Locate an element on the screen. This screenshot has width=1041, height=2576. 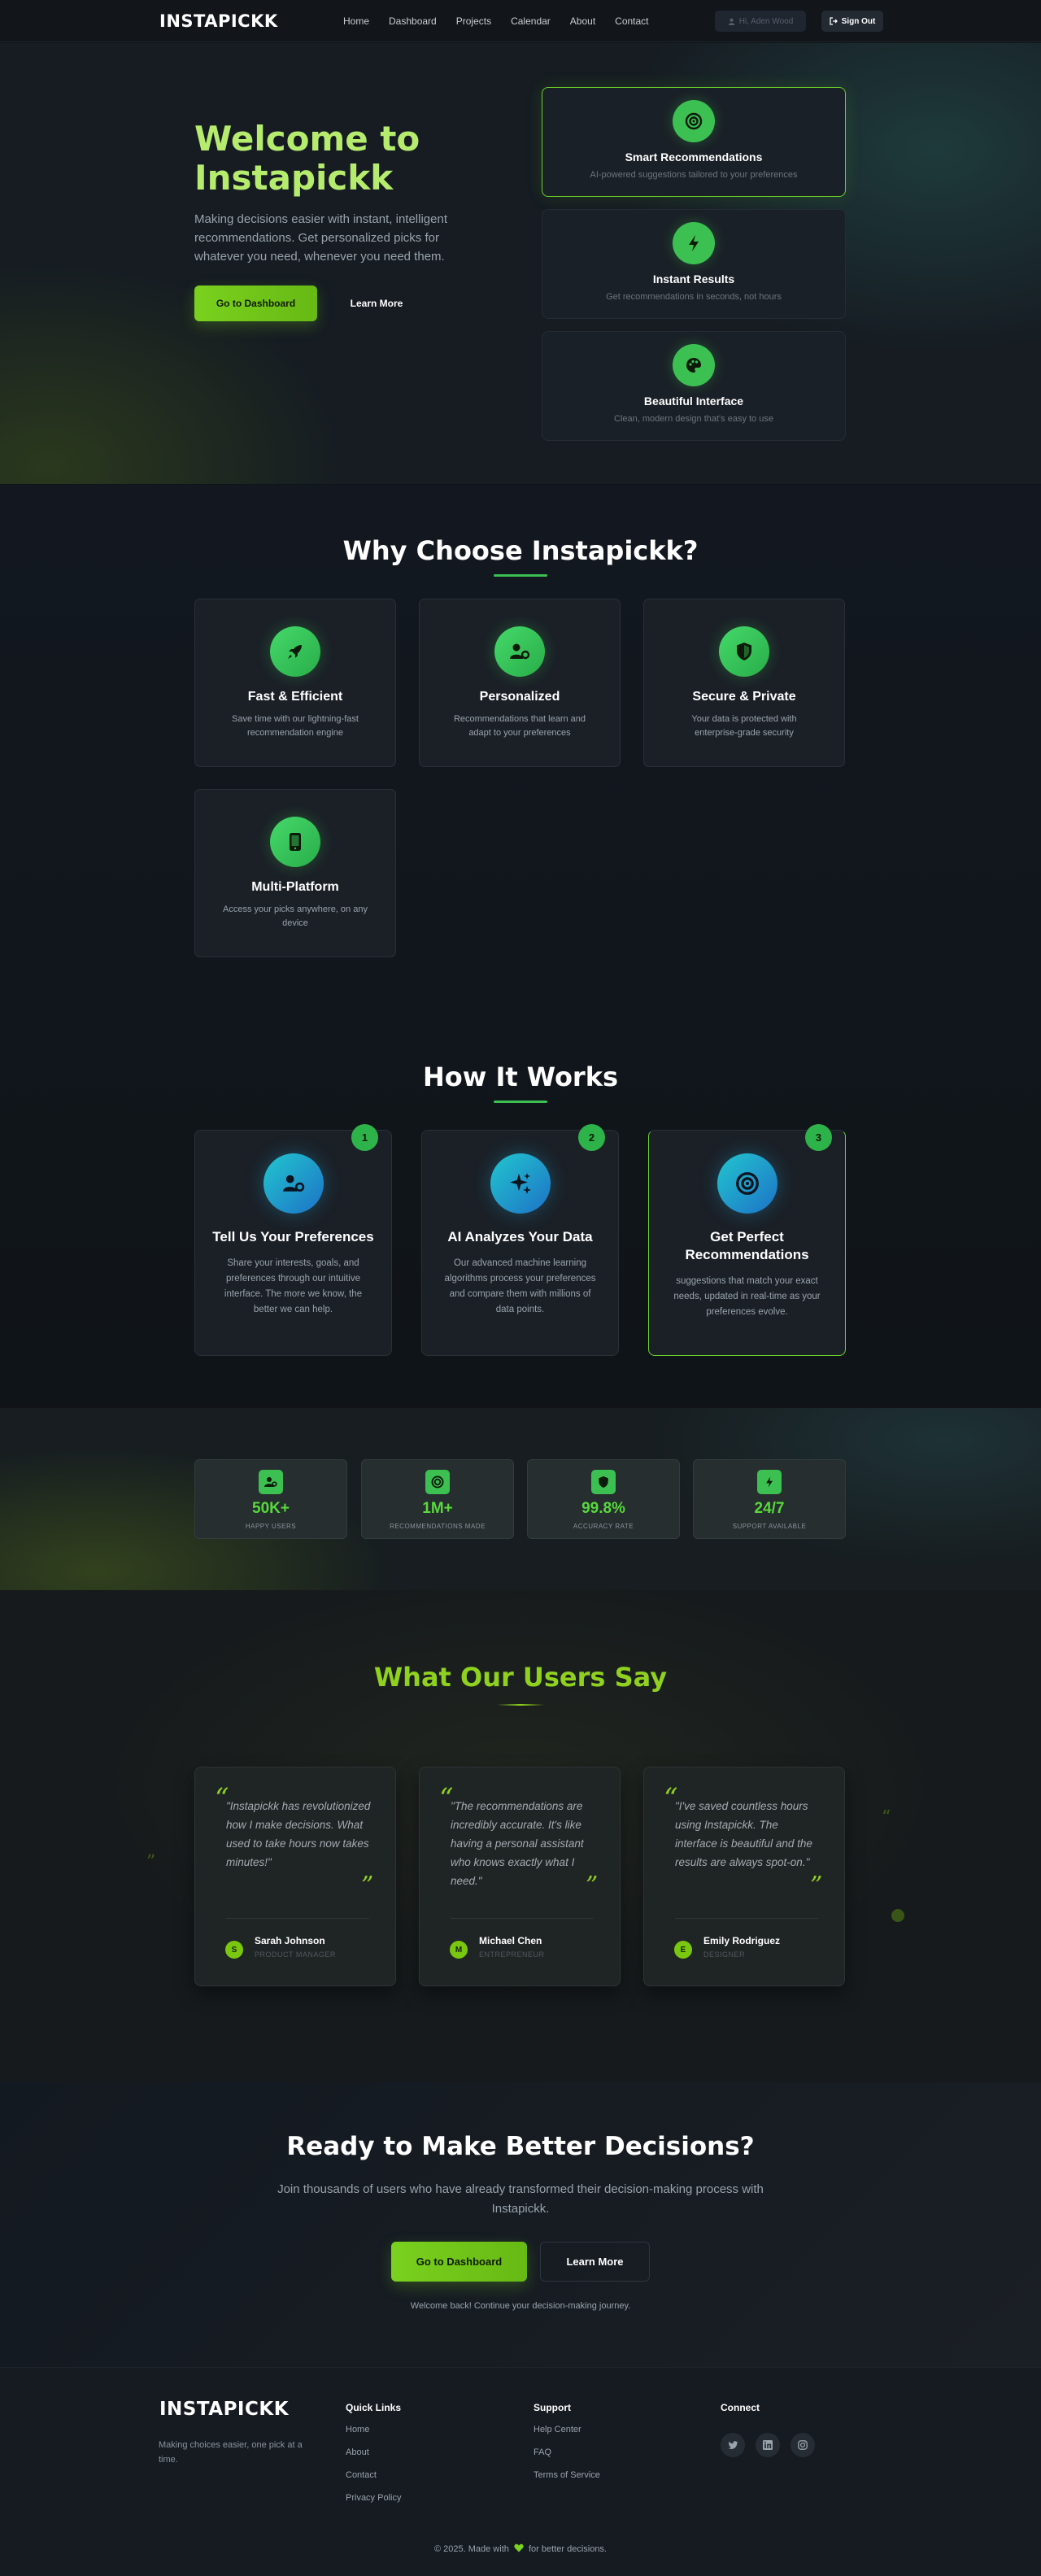
sign-out-icon is located at coordinates (834, 21).